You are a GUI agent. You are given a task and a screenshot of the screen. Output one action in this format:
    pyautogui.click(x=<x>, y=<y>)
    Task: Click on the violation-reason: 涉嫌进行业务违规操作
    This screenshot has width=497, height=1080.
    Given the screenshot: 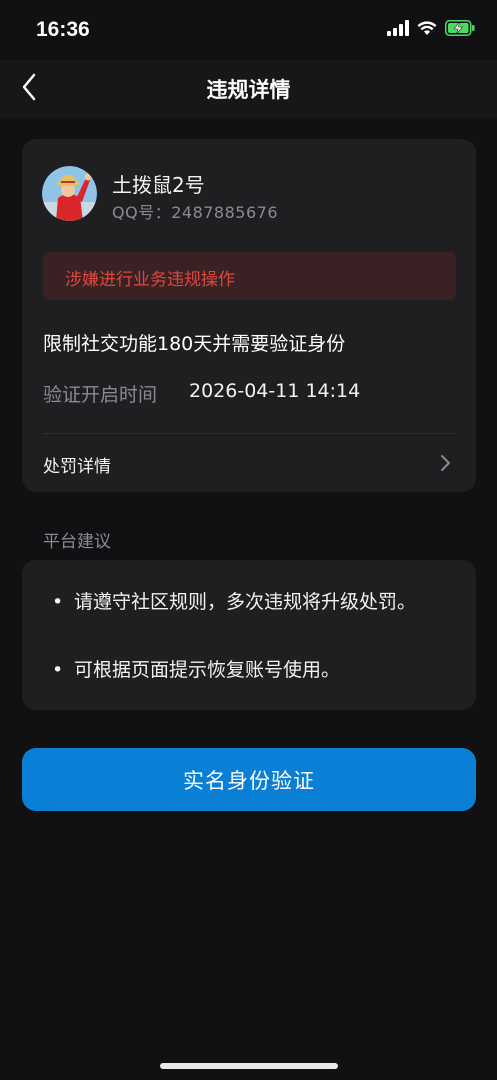 What is the action you would take?
    pyautogui.click(x=150, y=280)
    